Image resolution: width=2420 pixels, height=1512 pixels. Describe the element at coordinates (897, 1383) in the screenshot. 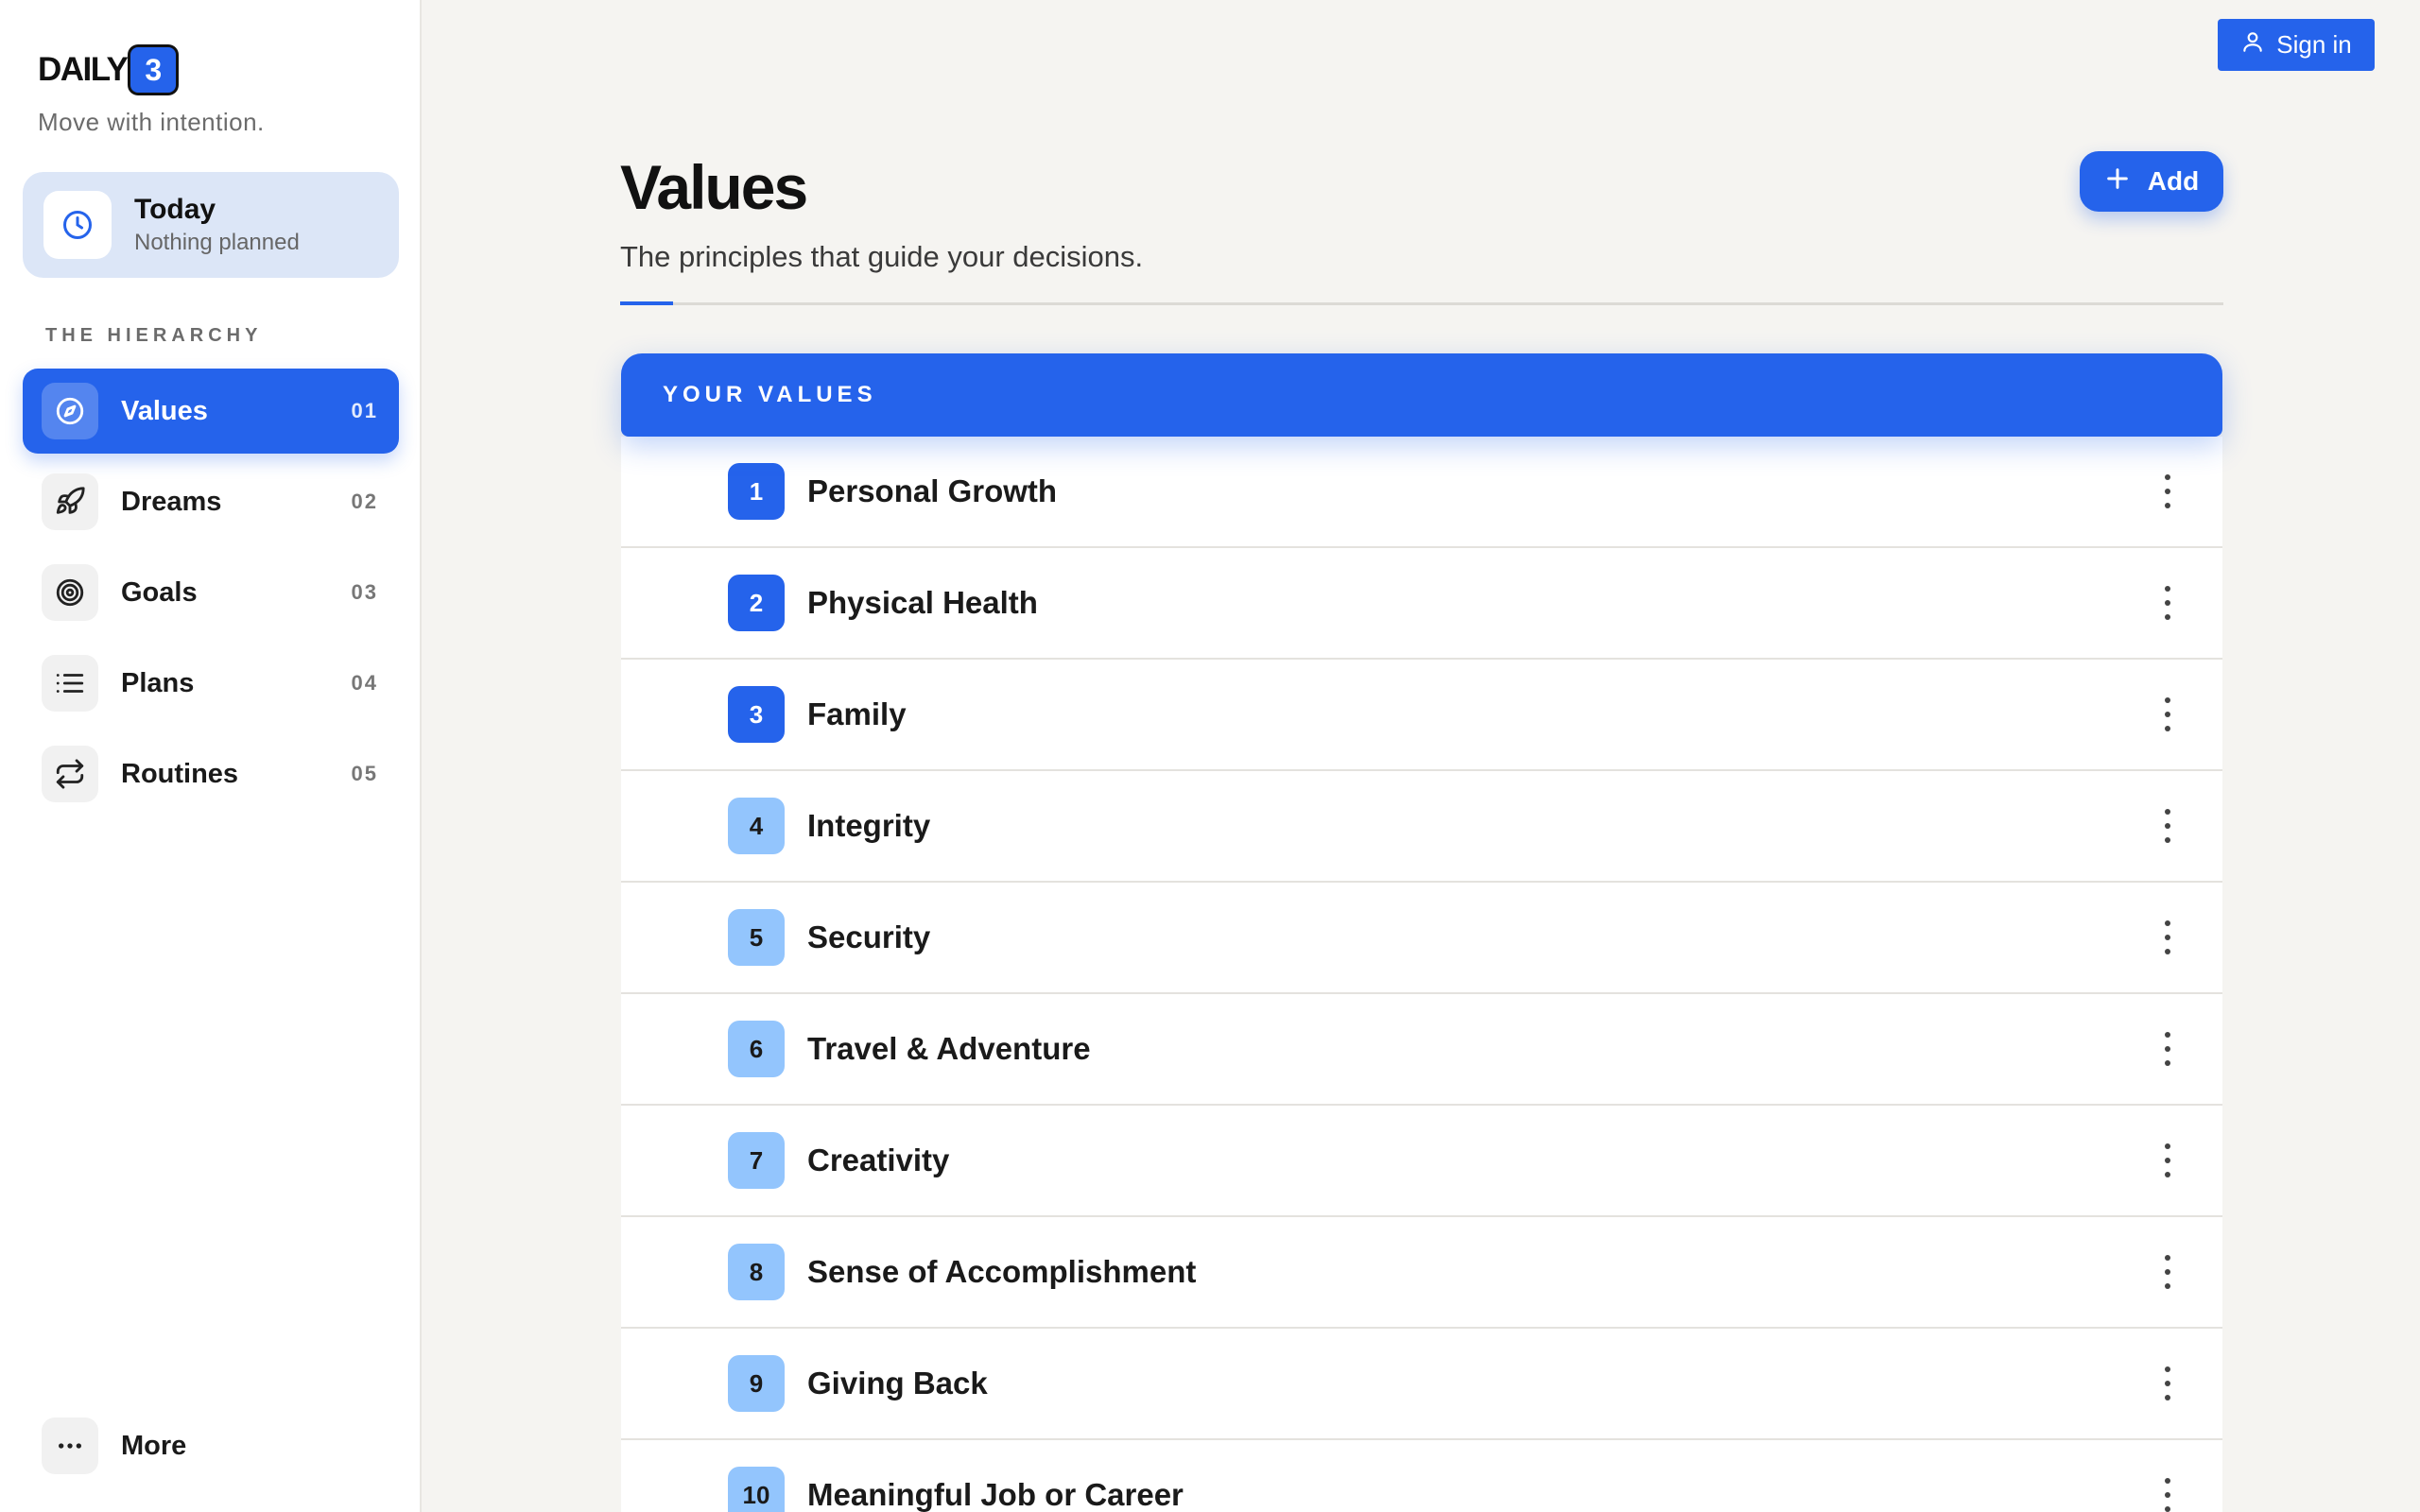

I see `value-name: Giving Back` at that location.